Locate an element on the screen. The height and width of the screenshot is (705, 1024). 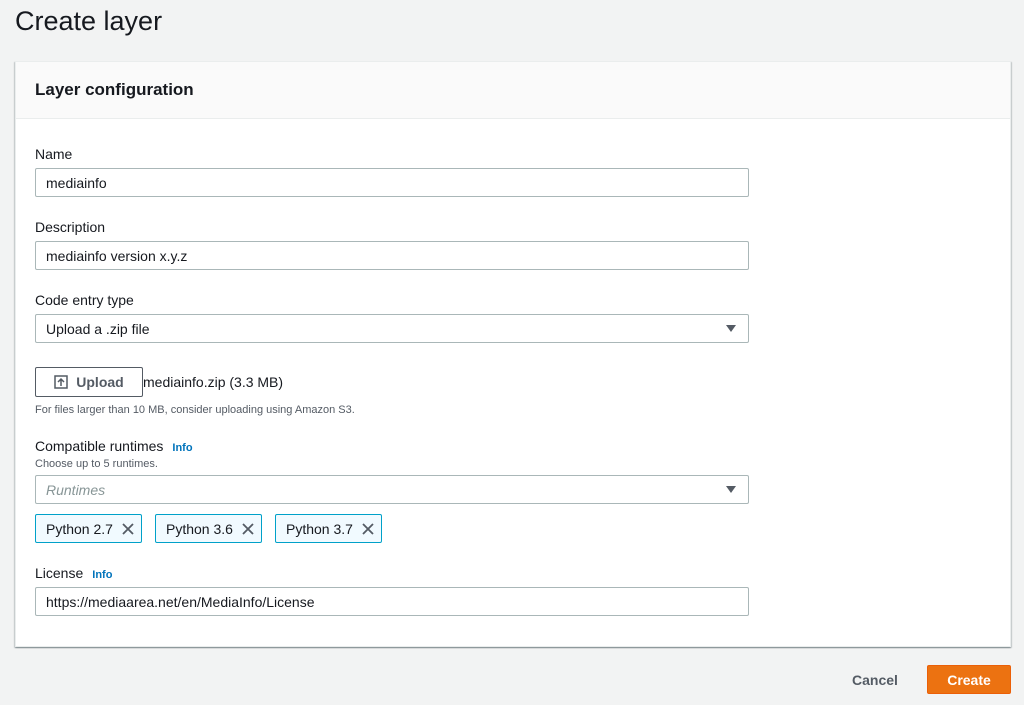
license-label: License Info is located at coordinates (73, 573).